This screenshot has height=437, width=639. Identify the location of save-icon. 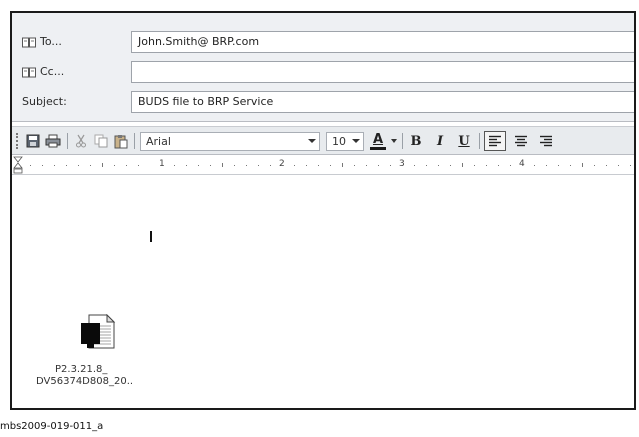
(33, 141).